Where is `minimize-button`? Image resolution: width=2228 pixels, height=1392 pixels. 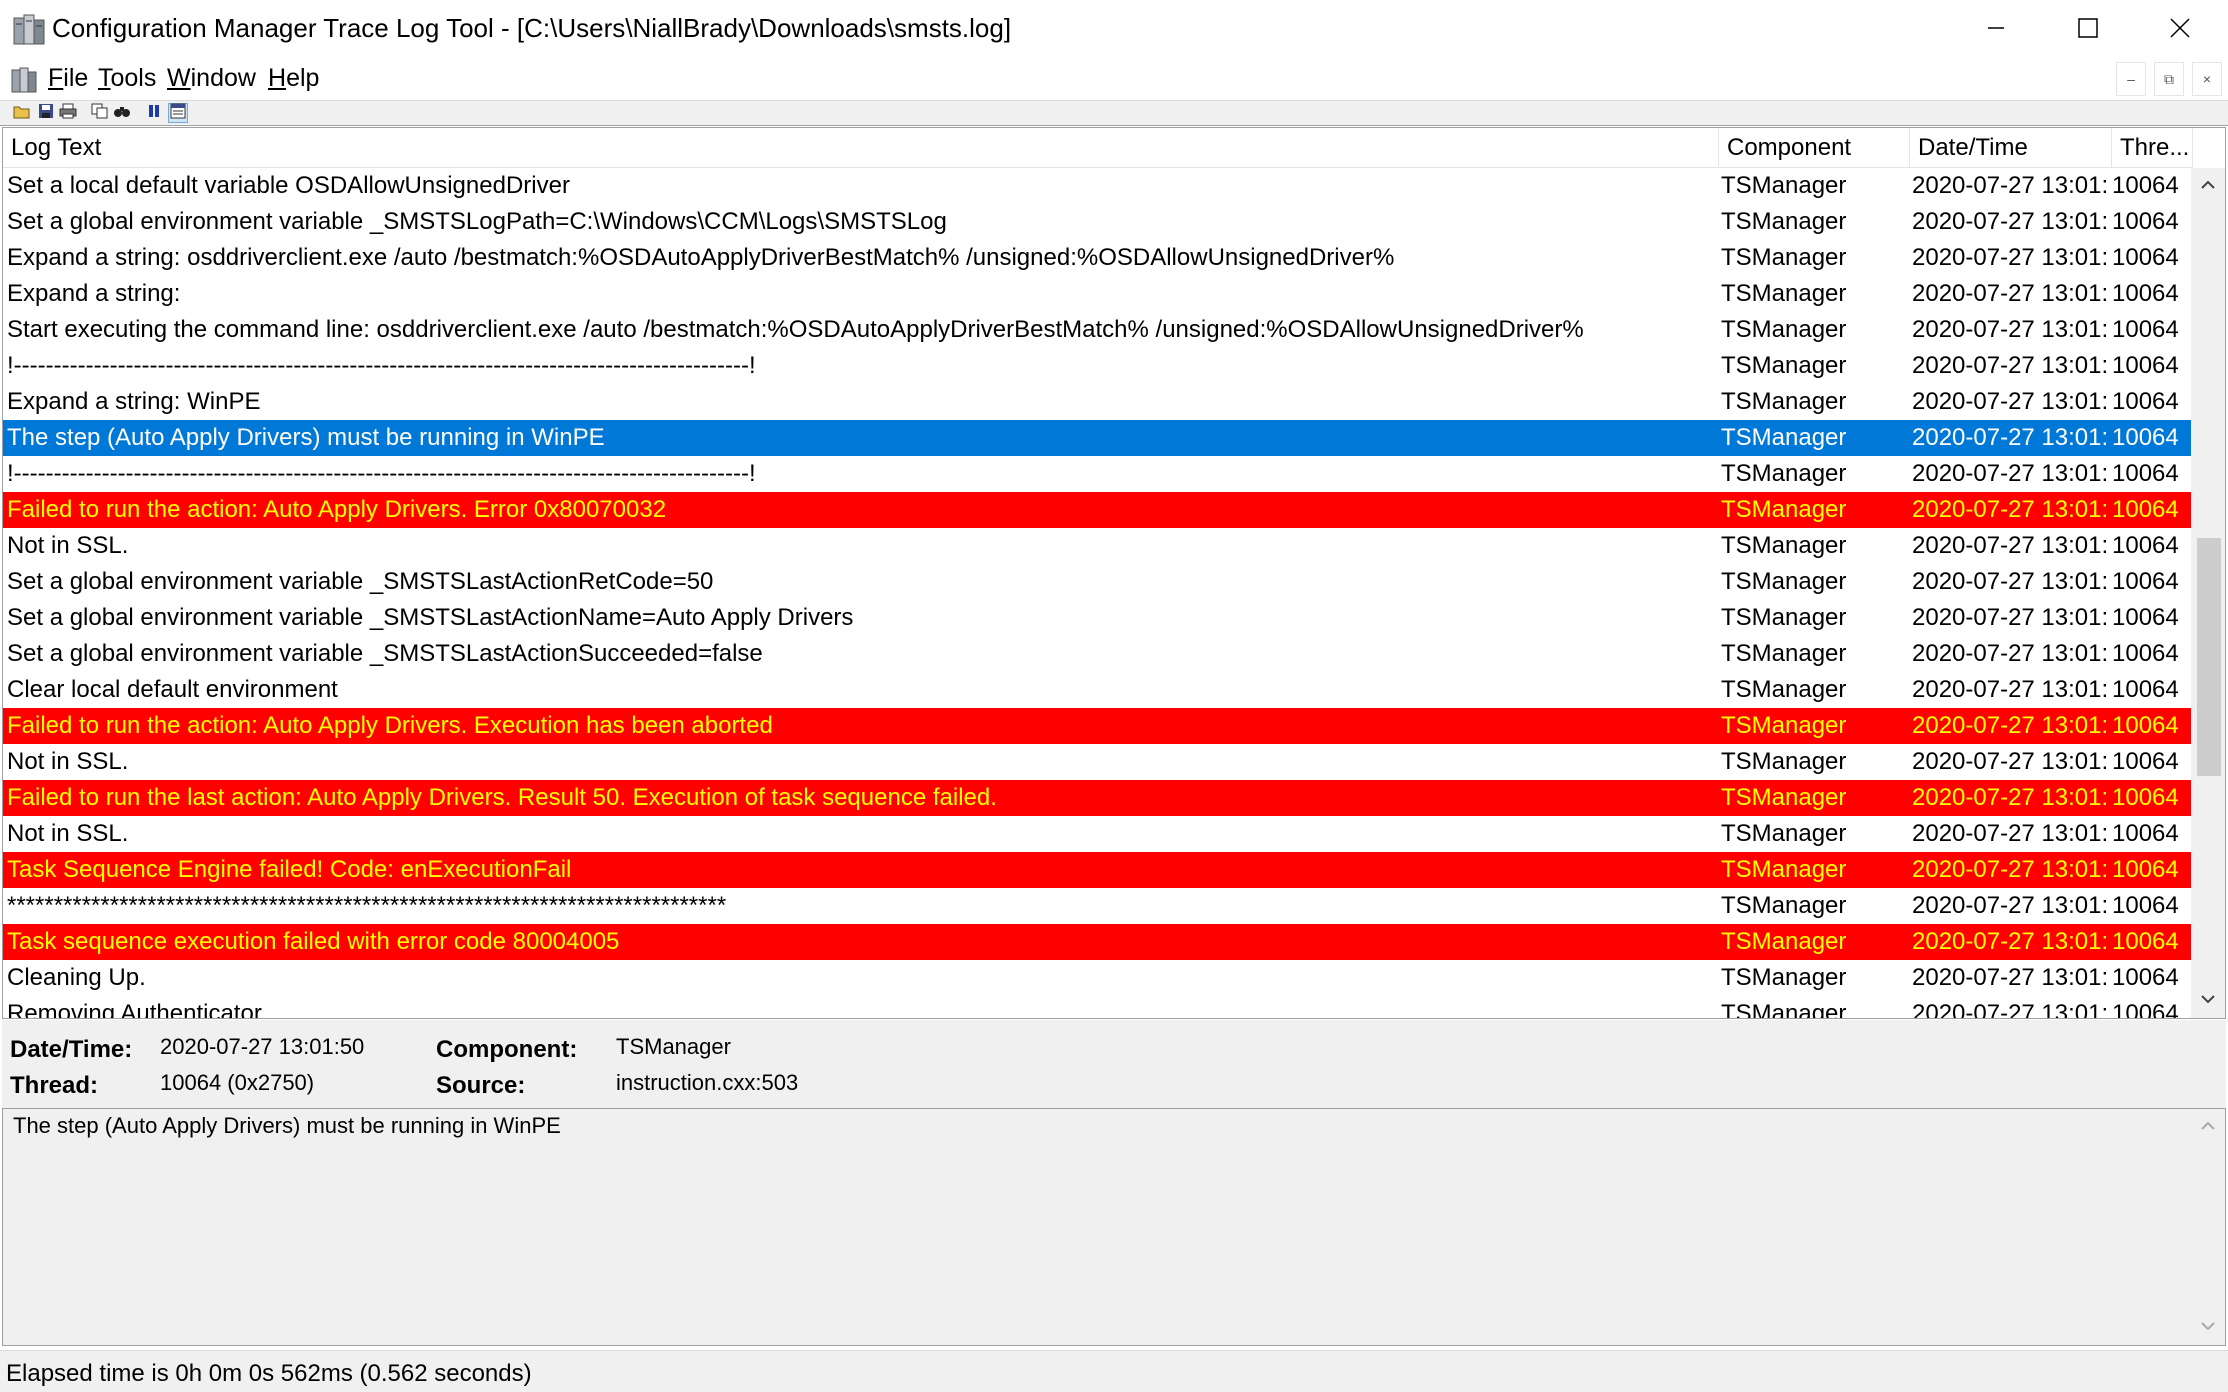 minimize-button is located at coordinates (1996, 30).